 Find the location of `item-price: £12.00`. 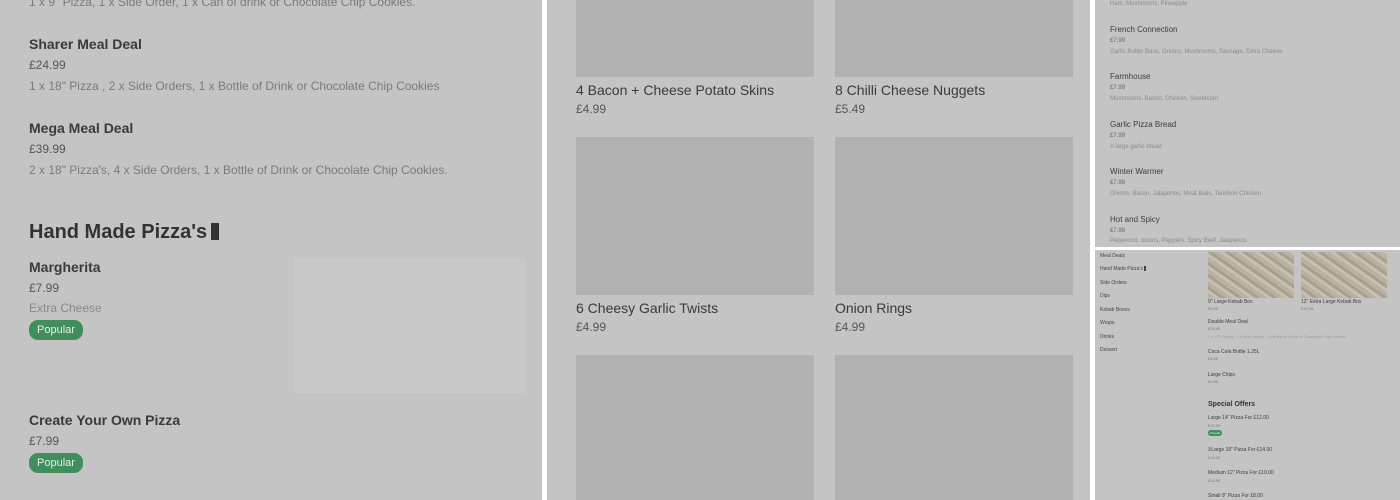

item-price: £12.00 is located at coordinates (1214, 425).